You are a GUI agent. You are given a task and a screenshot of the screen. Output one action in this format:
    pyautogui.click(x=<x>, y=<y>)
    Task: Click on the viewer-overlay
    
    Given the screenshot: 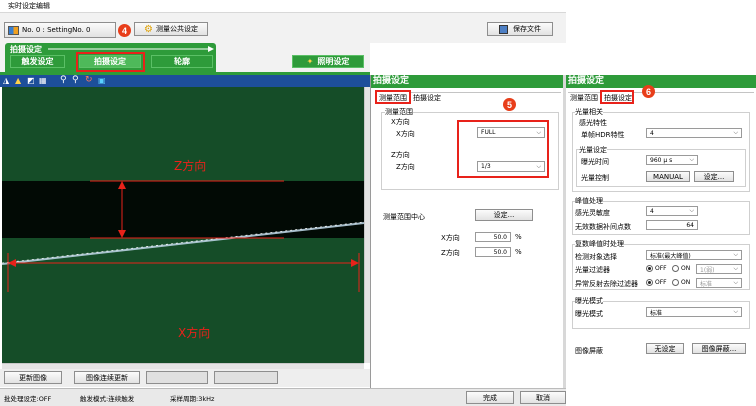 What is the action you would take?
    pyautogui.click(x=183, y=236)
    